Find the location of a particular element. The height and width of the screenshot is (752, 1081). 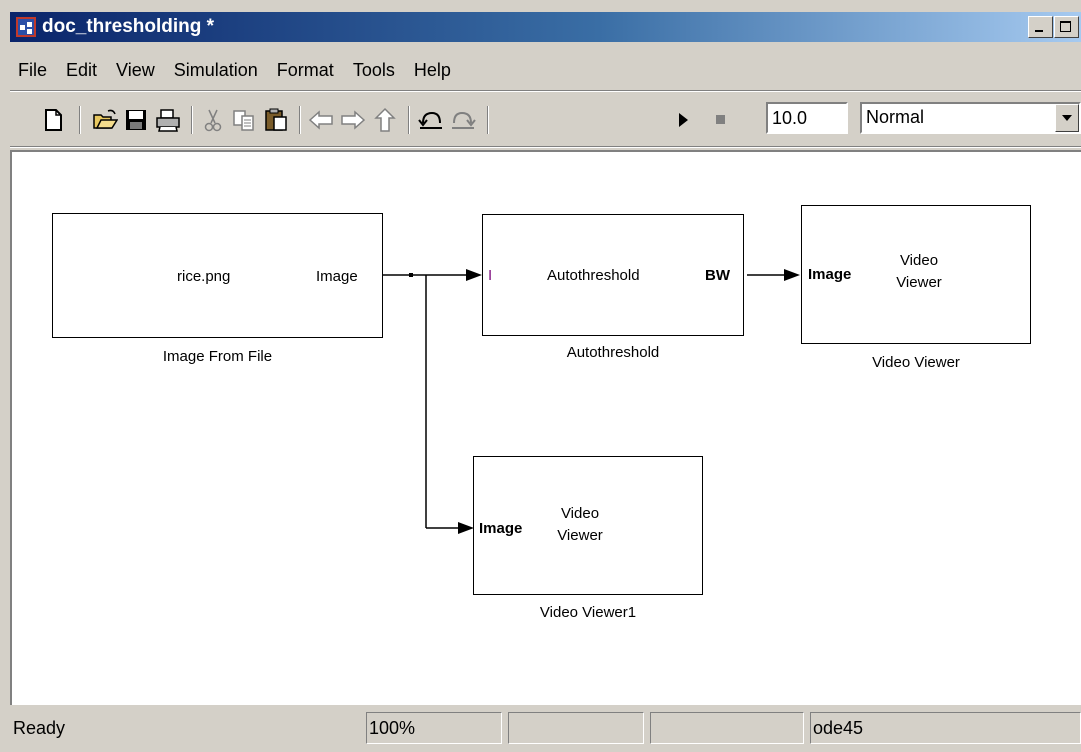

block-name-autothreshold: Autothreshold is located at coordinates (613, 352).